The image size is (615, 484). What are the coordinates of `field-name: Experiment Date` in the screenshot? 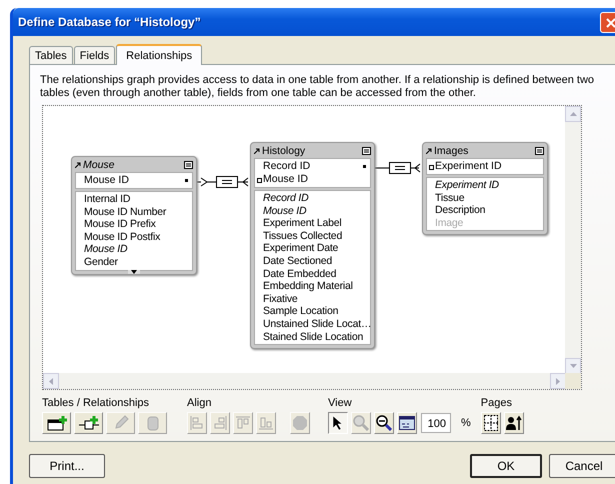 It's located at (301, 248).